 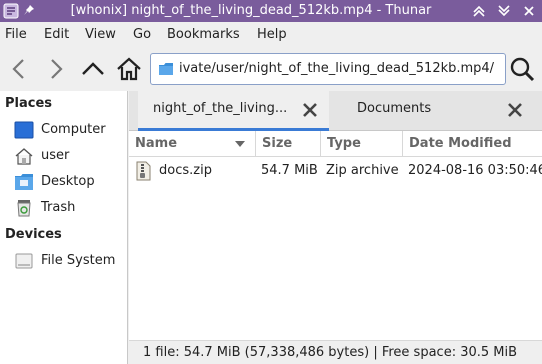 What do you see at coordinates (289, 170) in the screenshot?
I see `file-size: 54.7 MiB` at bounding box center [289, 170].